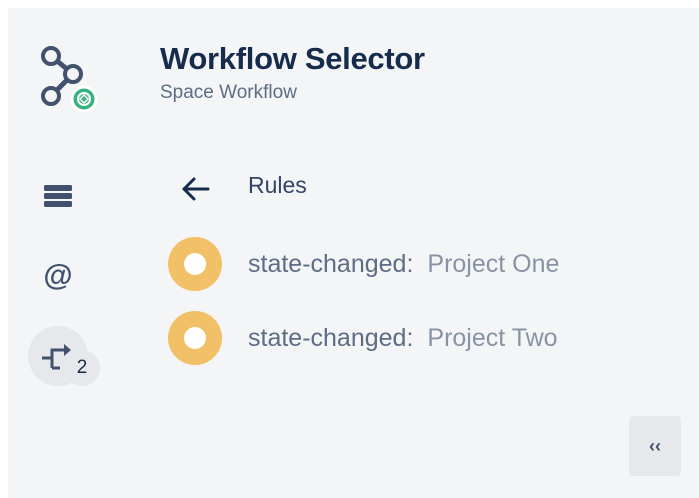  I want to click on sidebar-item-mentions: @, so click(58, 276).